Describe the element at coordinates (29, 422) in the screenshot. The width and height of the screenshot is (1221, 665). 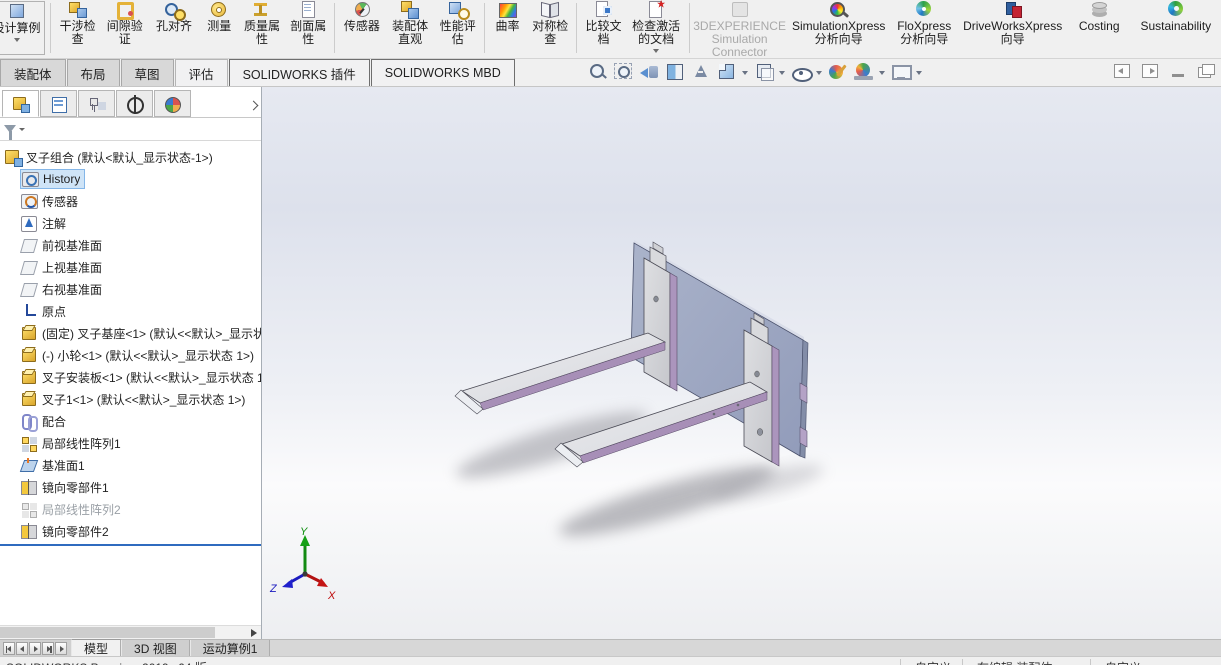
I see `mates-icon` at that location.